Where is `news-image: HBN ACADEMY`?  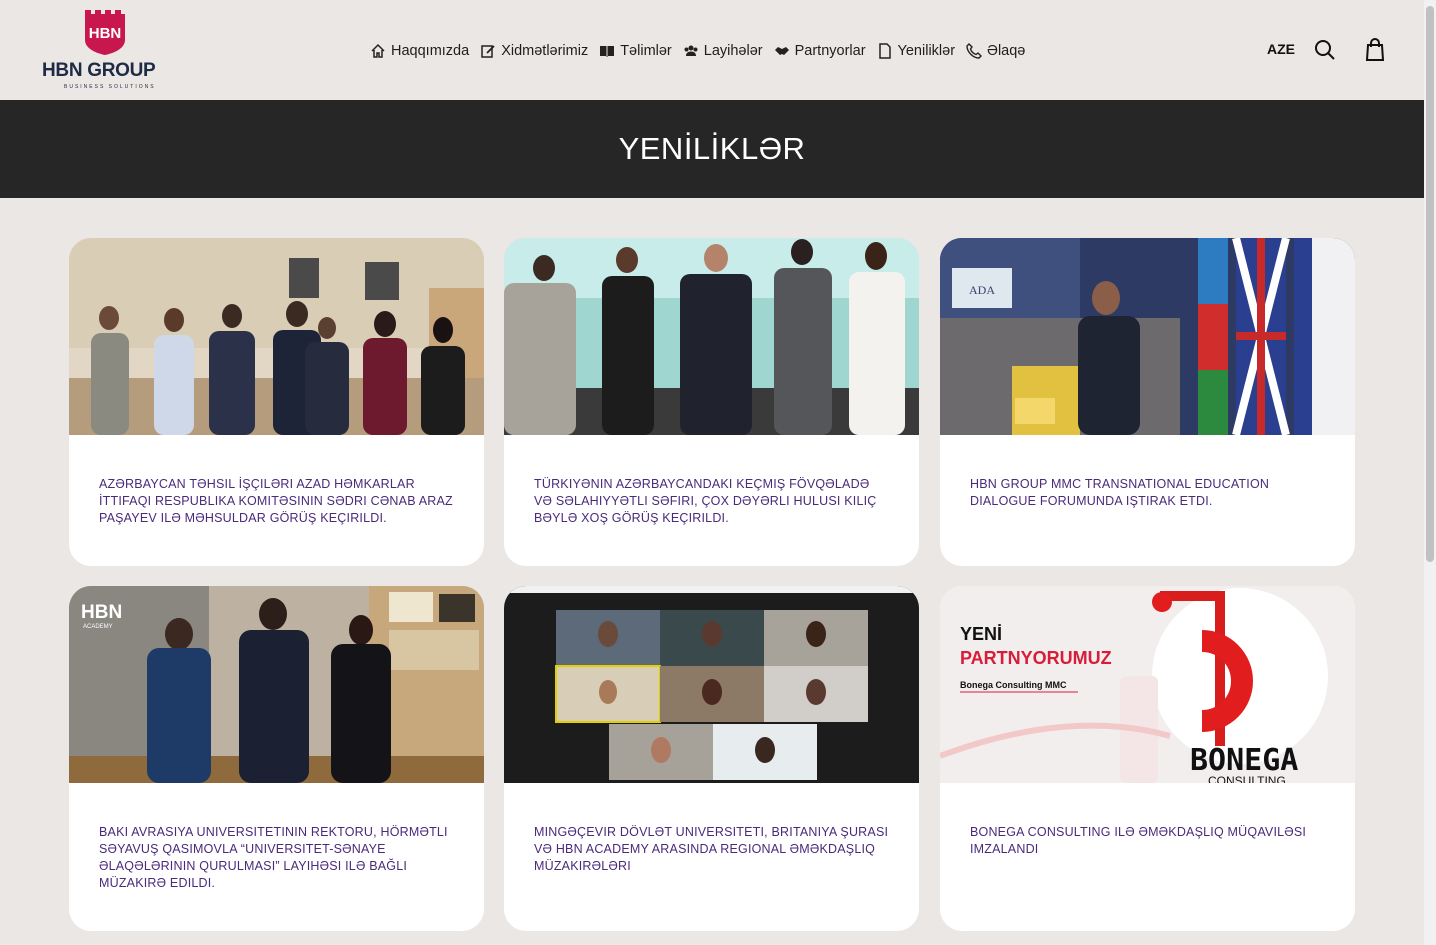 news-image: HBN ACADEMY is located at coordinates (276, 684).